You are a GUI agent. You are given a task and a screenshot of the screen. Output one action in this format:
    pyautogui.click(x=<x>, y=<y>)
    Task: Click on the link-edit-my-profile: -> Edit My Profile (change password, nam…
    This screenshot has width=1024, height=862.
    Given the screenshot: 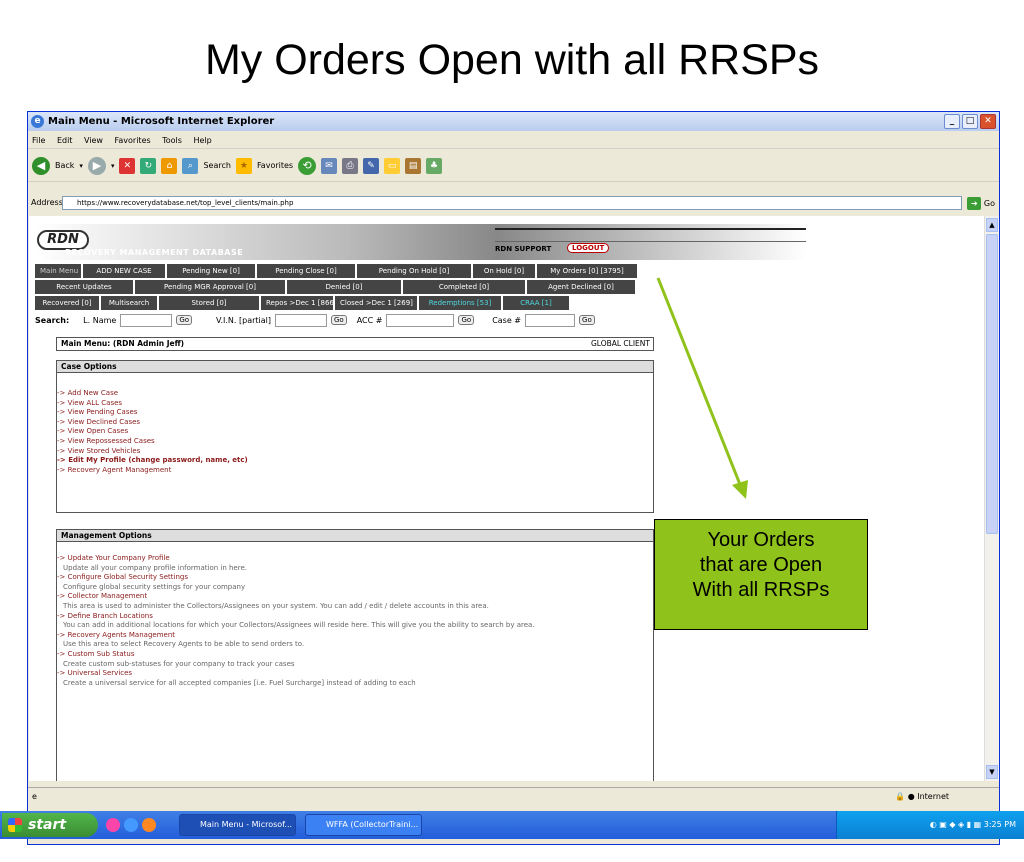 What is the action you would take?
    pyautogui.click(x=355, y=461)
    